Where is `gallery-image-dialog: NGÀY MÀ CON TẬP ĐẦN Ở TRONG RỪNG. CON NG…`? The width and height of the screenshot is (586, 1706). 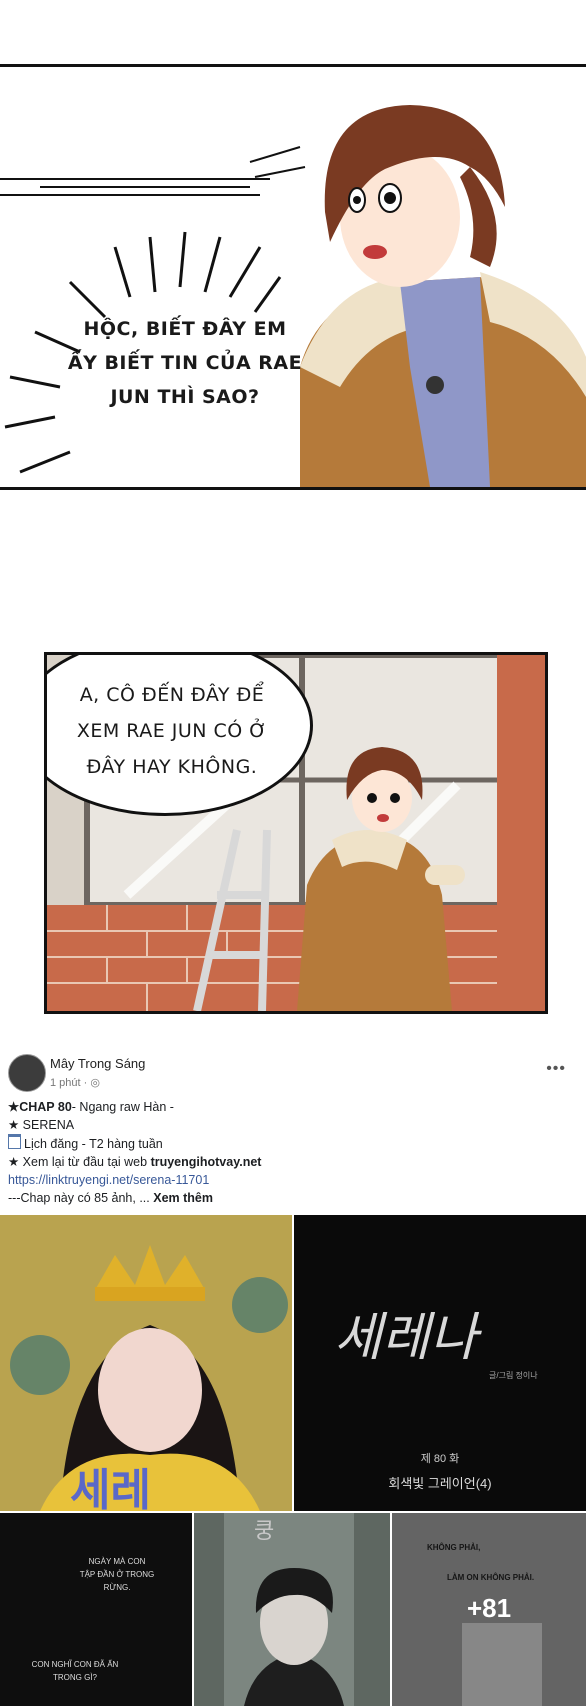 gallery-image-dialog: NGÀY MÀ CON TẬP ĐẦN Ở TRONG RỪNG. CON NG… is located at coordinates (96, 1609).